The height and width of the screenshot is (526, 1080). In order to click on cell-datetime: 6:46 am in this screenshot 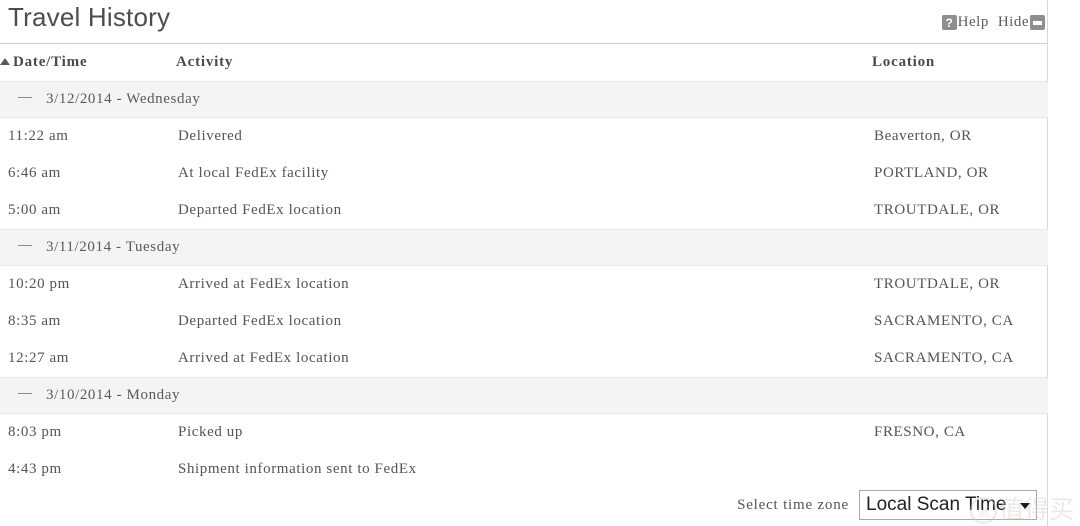, I will do `click(34, 173)`.